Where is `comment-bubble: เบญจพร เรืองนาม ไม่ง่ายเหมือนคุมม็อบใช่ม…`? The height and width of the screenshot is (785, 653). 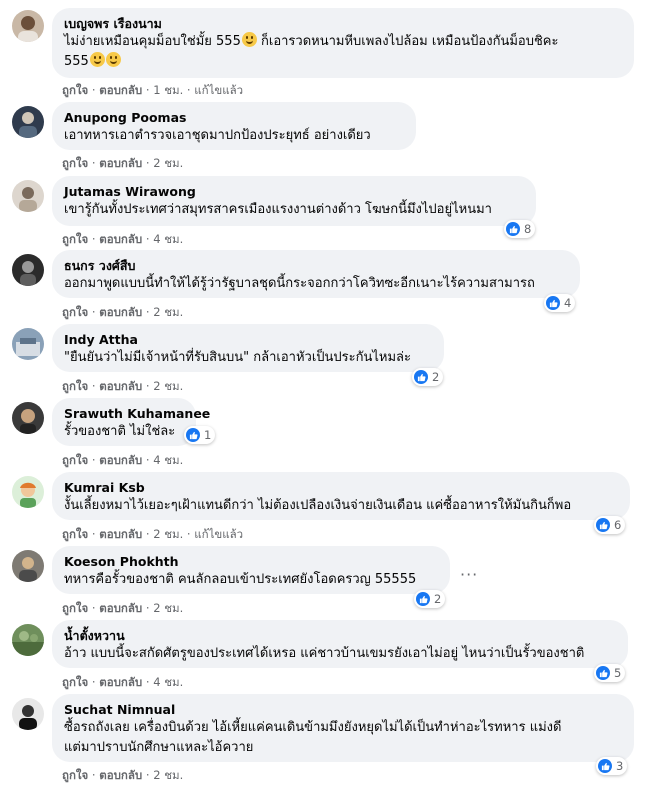
comment-bubble: เบญจพร เรืองนาม ไม่ง่ายเหมือนคุมม็อบใช่ม… is located at coordinates (343, 43).